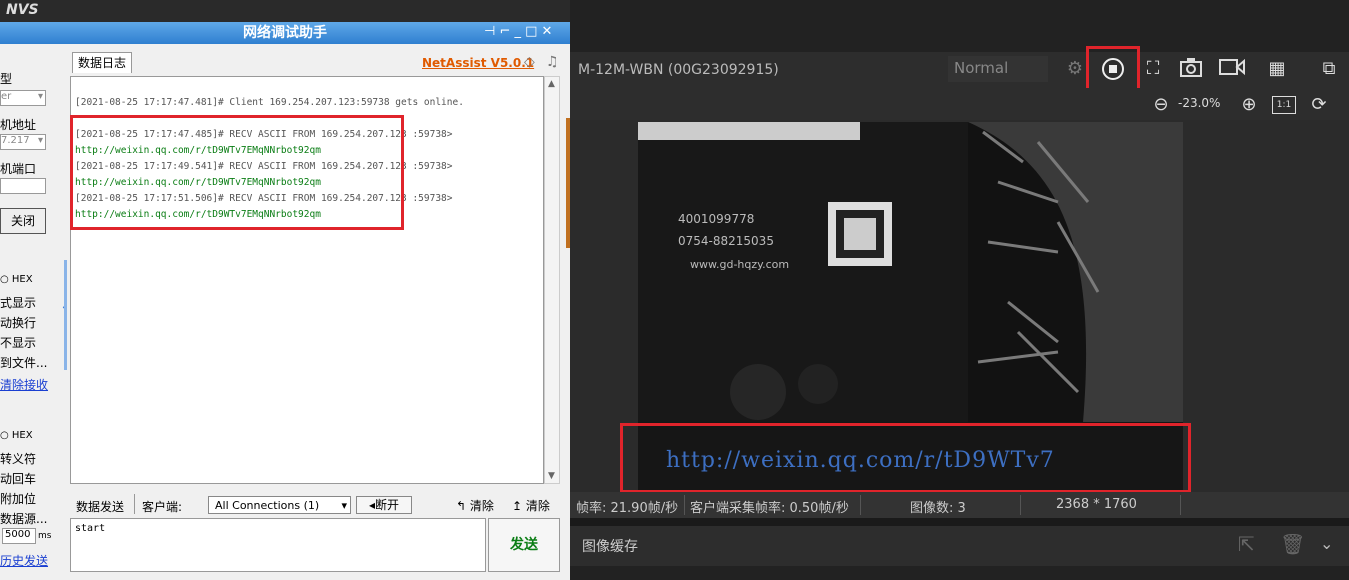  What do you see at coordinates (627, 508) in the screenshot?
I see `fps-text: 帧率: 21.90帧/秒` at bounding box center [627, 508].